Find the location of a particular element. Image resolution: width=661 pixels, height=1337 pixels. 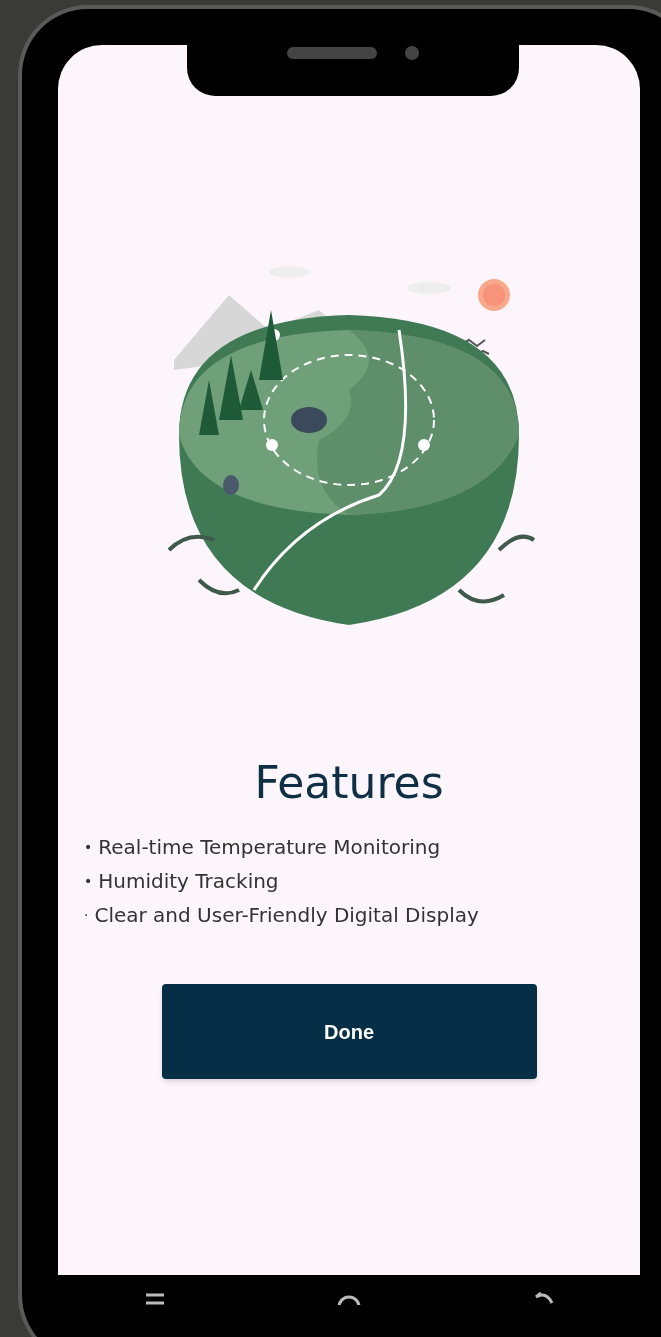

features-title: Features is located at coordinates (349, 783).